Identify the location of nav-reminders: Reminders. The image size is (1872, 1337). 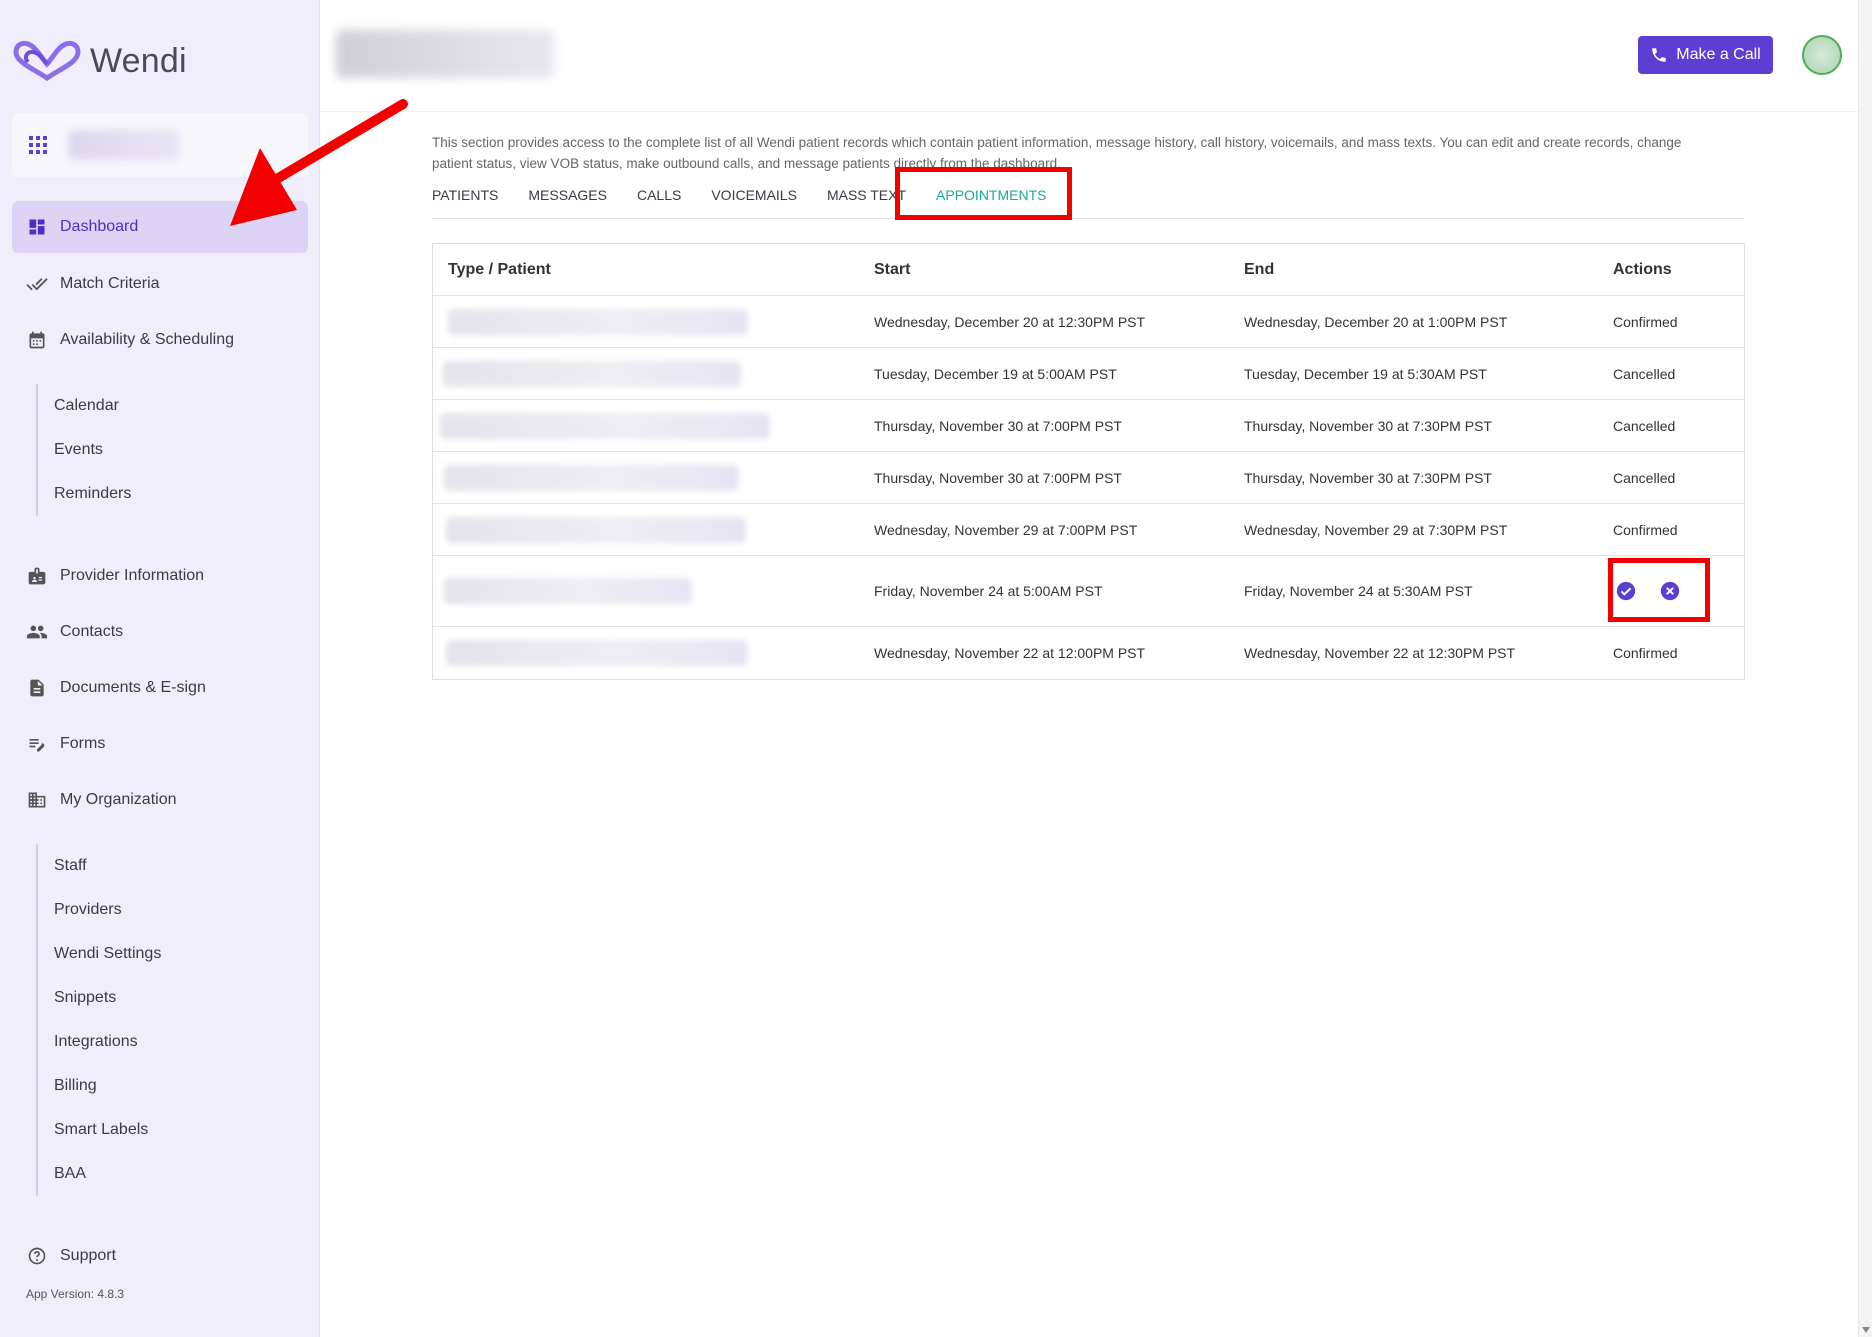
(84, 494).